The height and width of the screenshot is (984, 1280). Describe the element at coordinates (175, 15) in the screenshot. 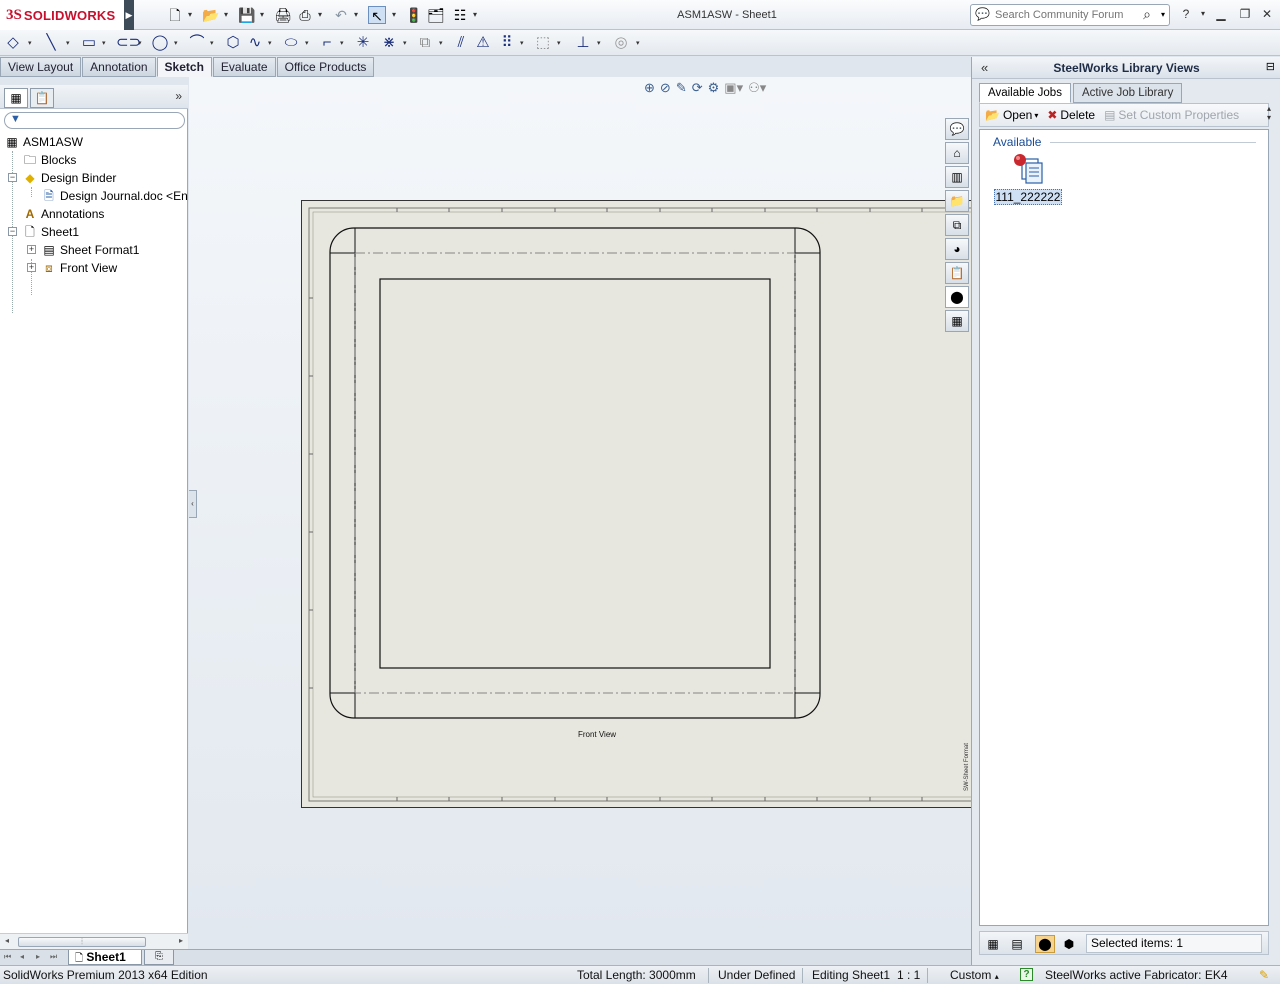

I see `new-document-icon: 🗋` at that location.